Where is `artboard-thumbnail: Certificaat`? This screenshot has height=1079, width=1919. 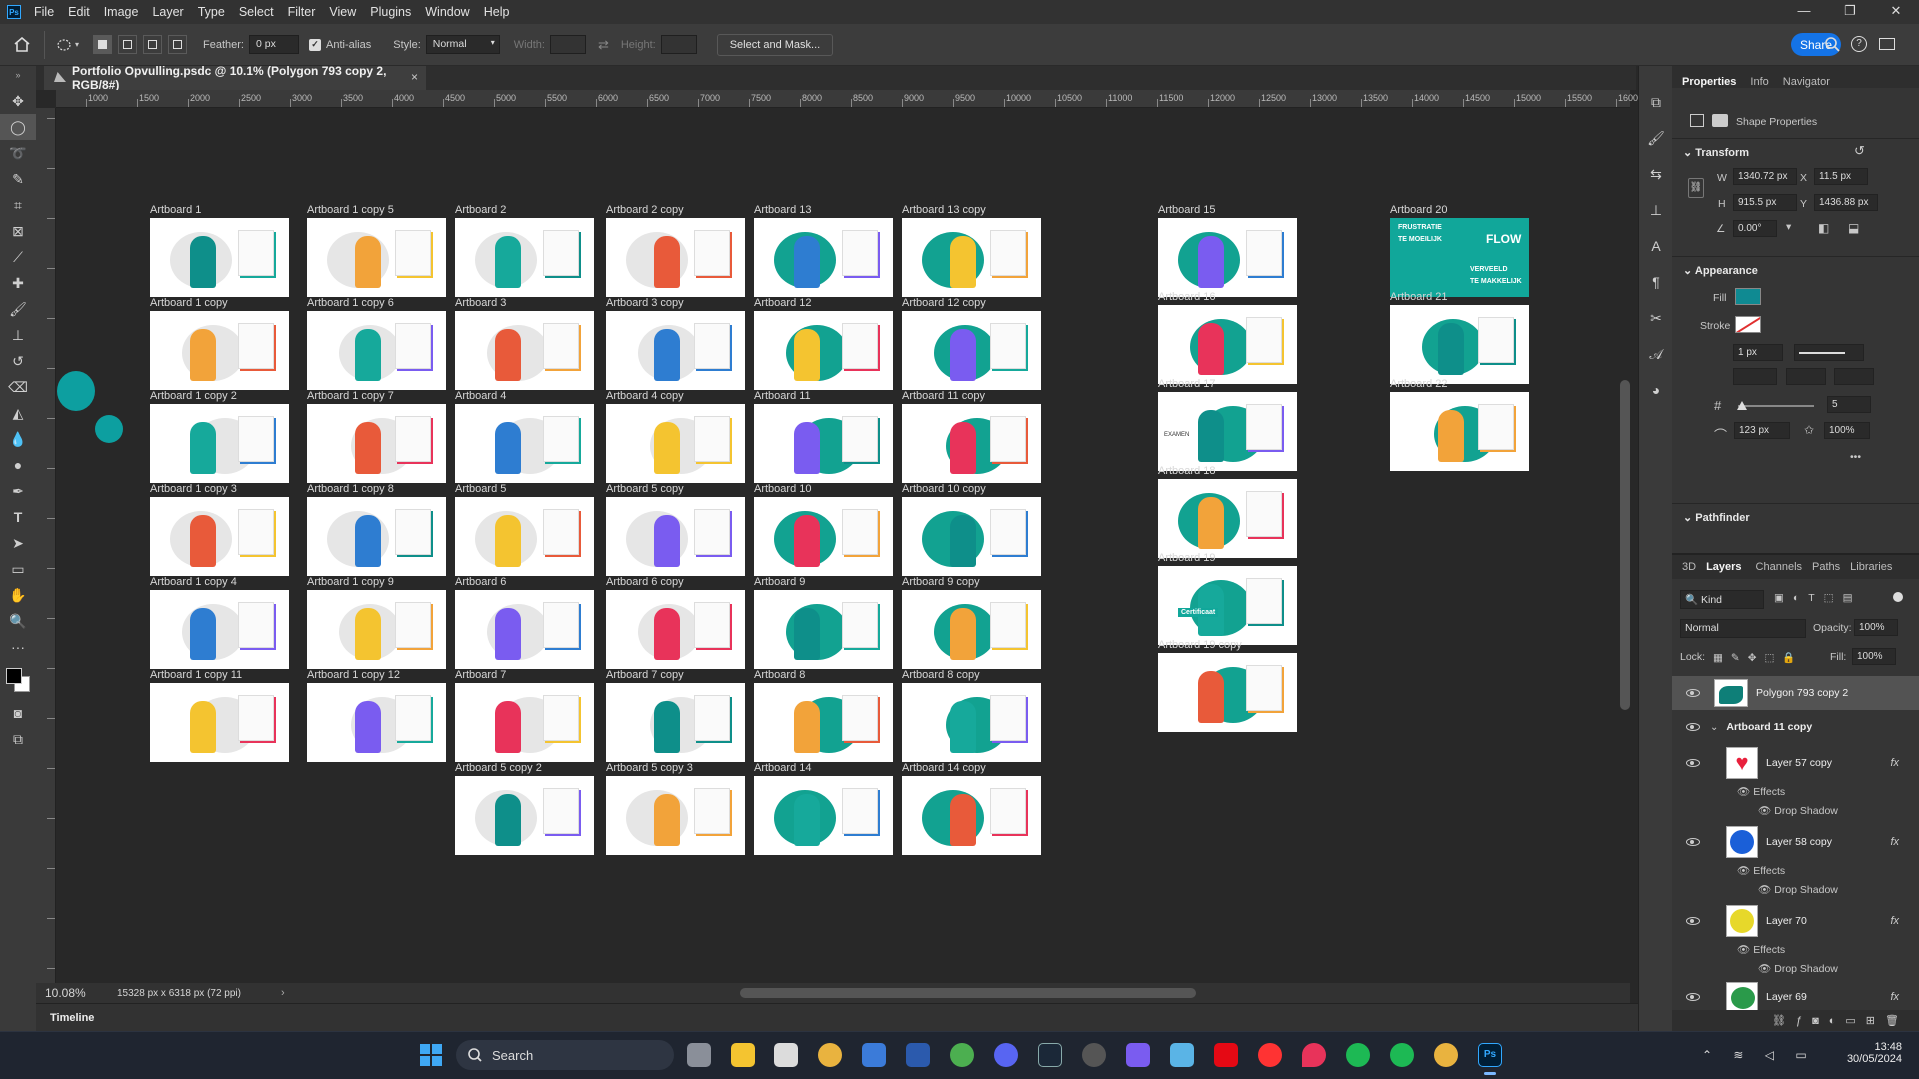 artboard-thumbnail: Certificaat is located at coordinates (1227, 605).